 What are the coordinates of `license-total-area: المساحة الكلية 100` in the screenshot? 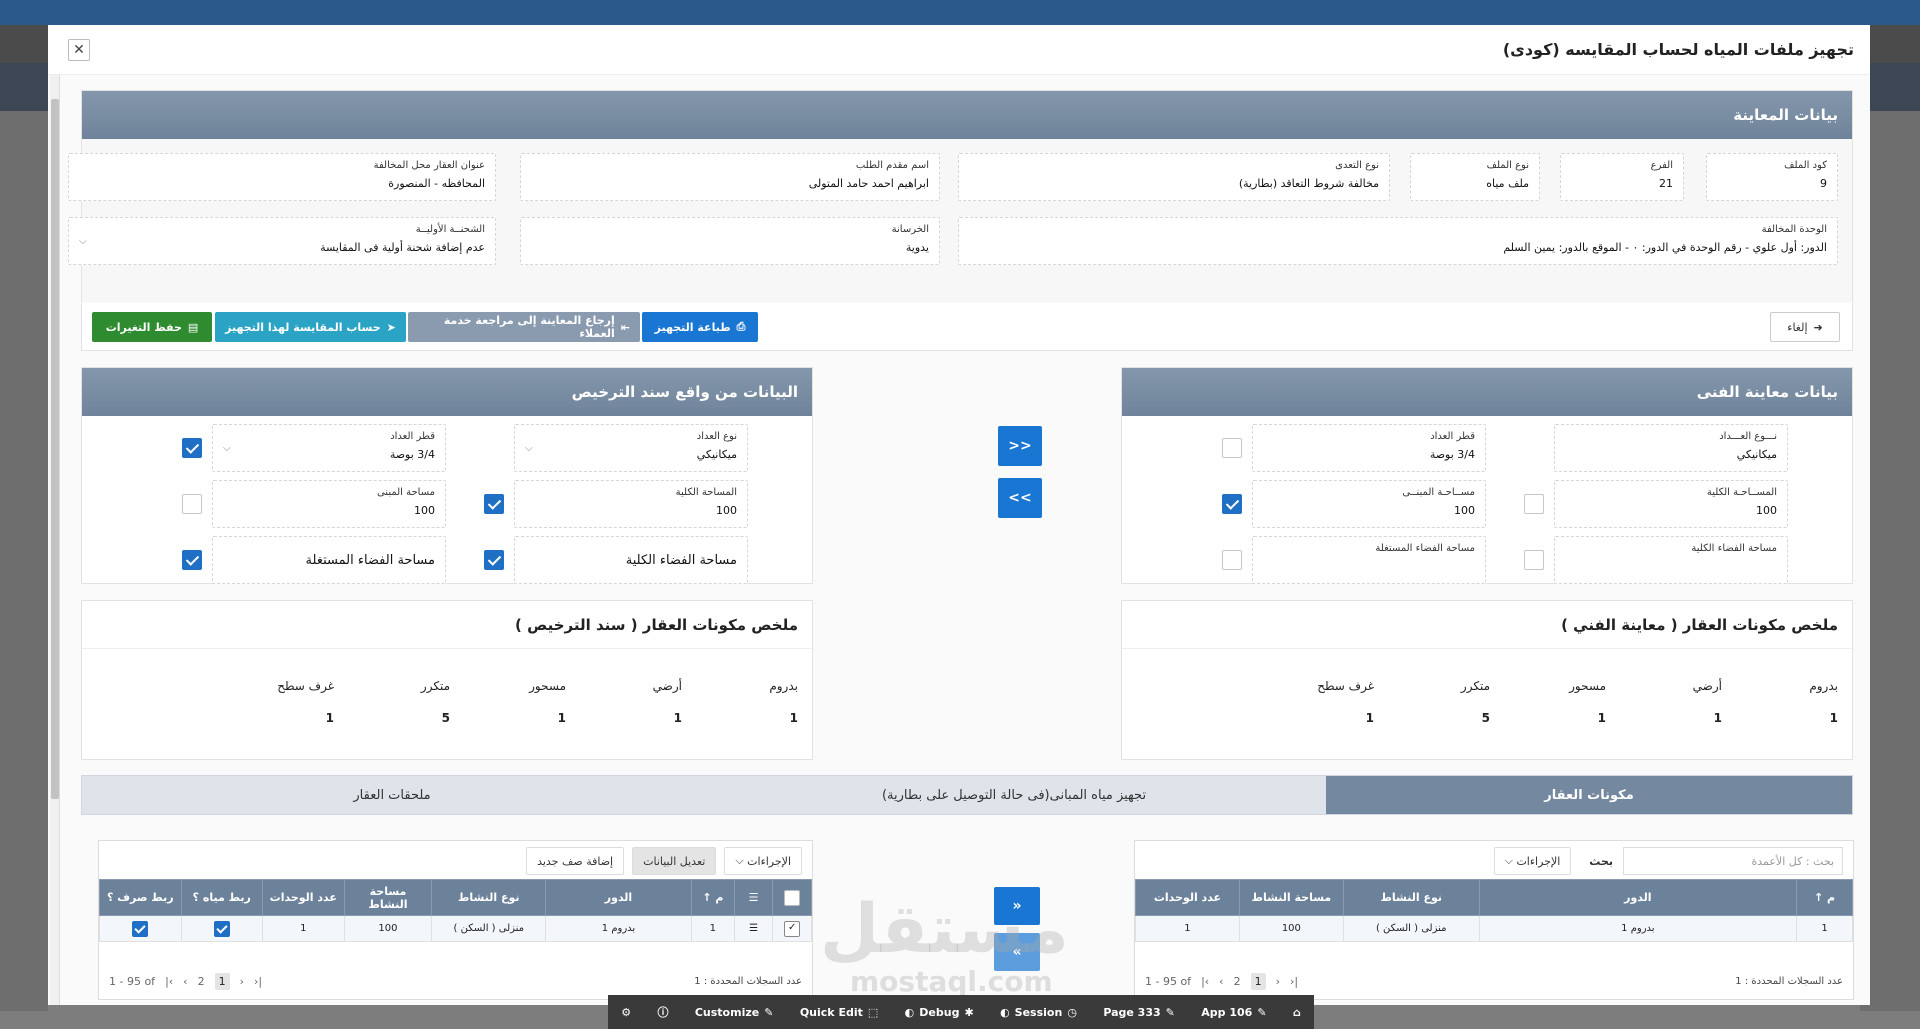 It's located at (631, 504).